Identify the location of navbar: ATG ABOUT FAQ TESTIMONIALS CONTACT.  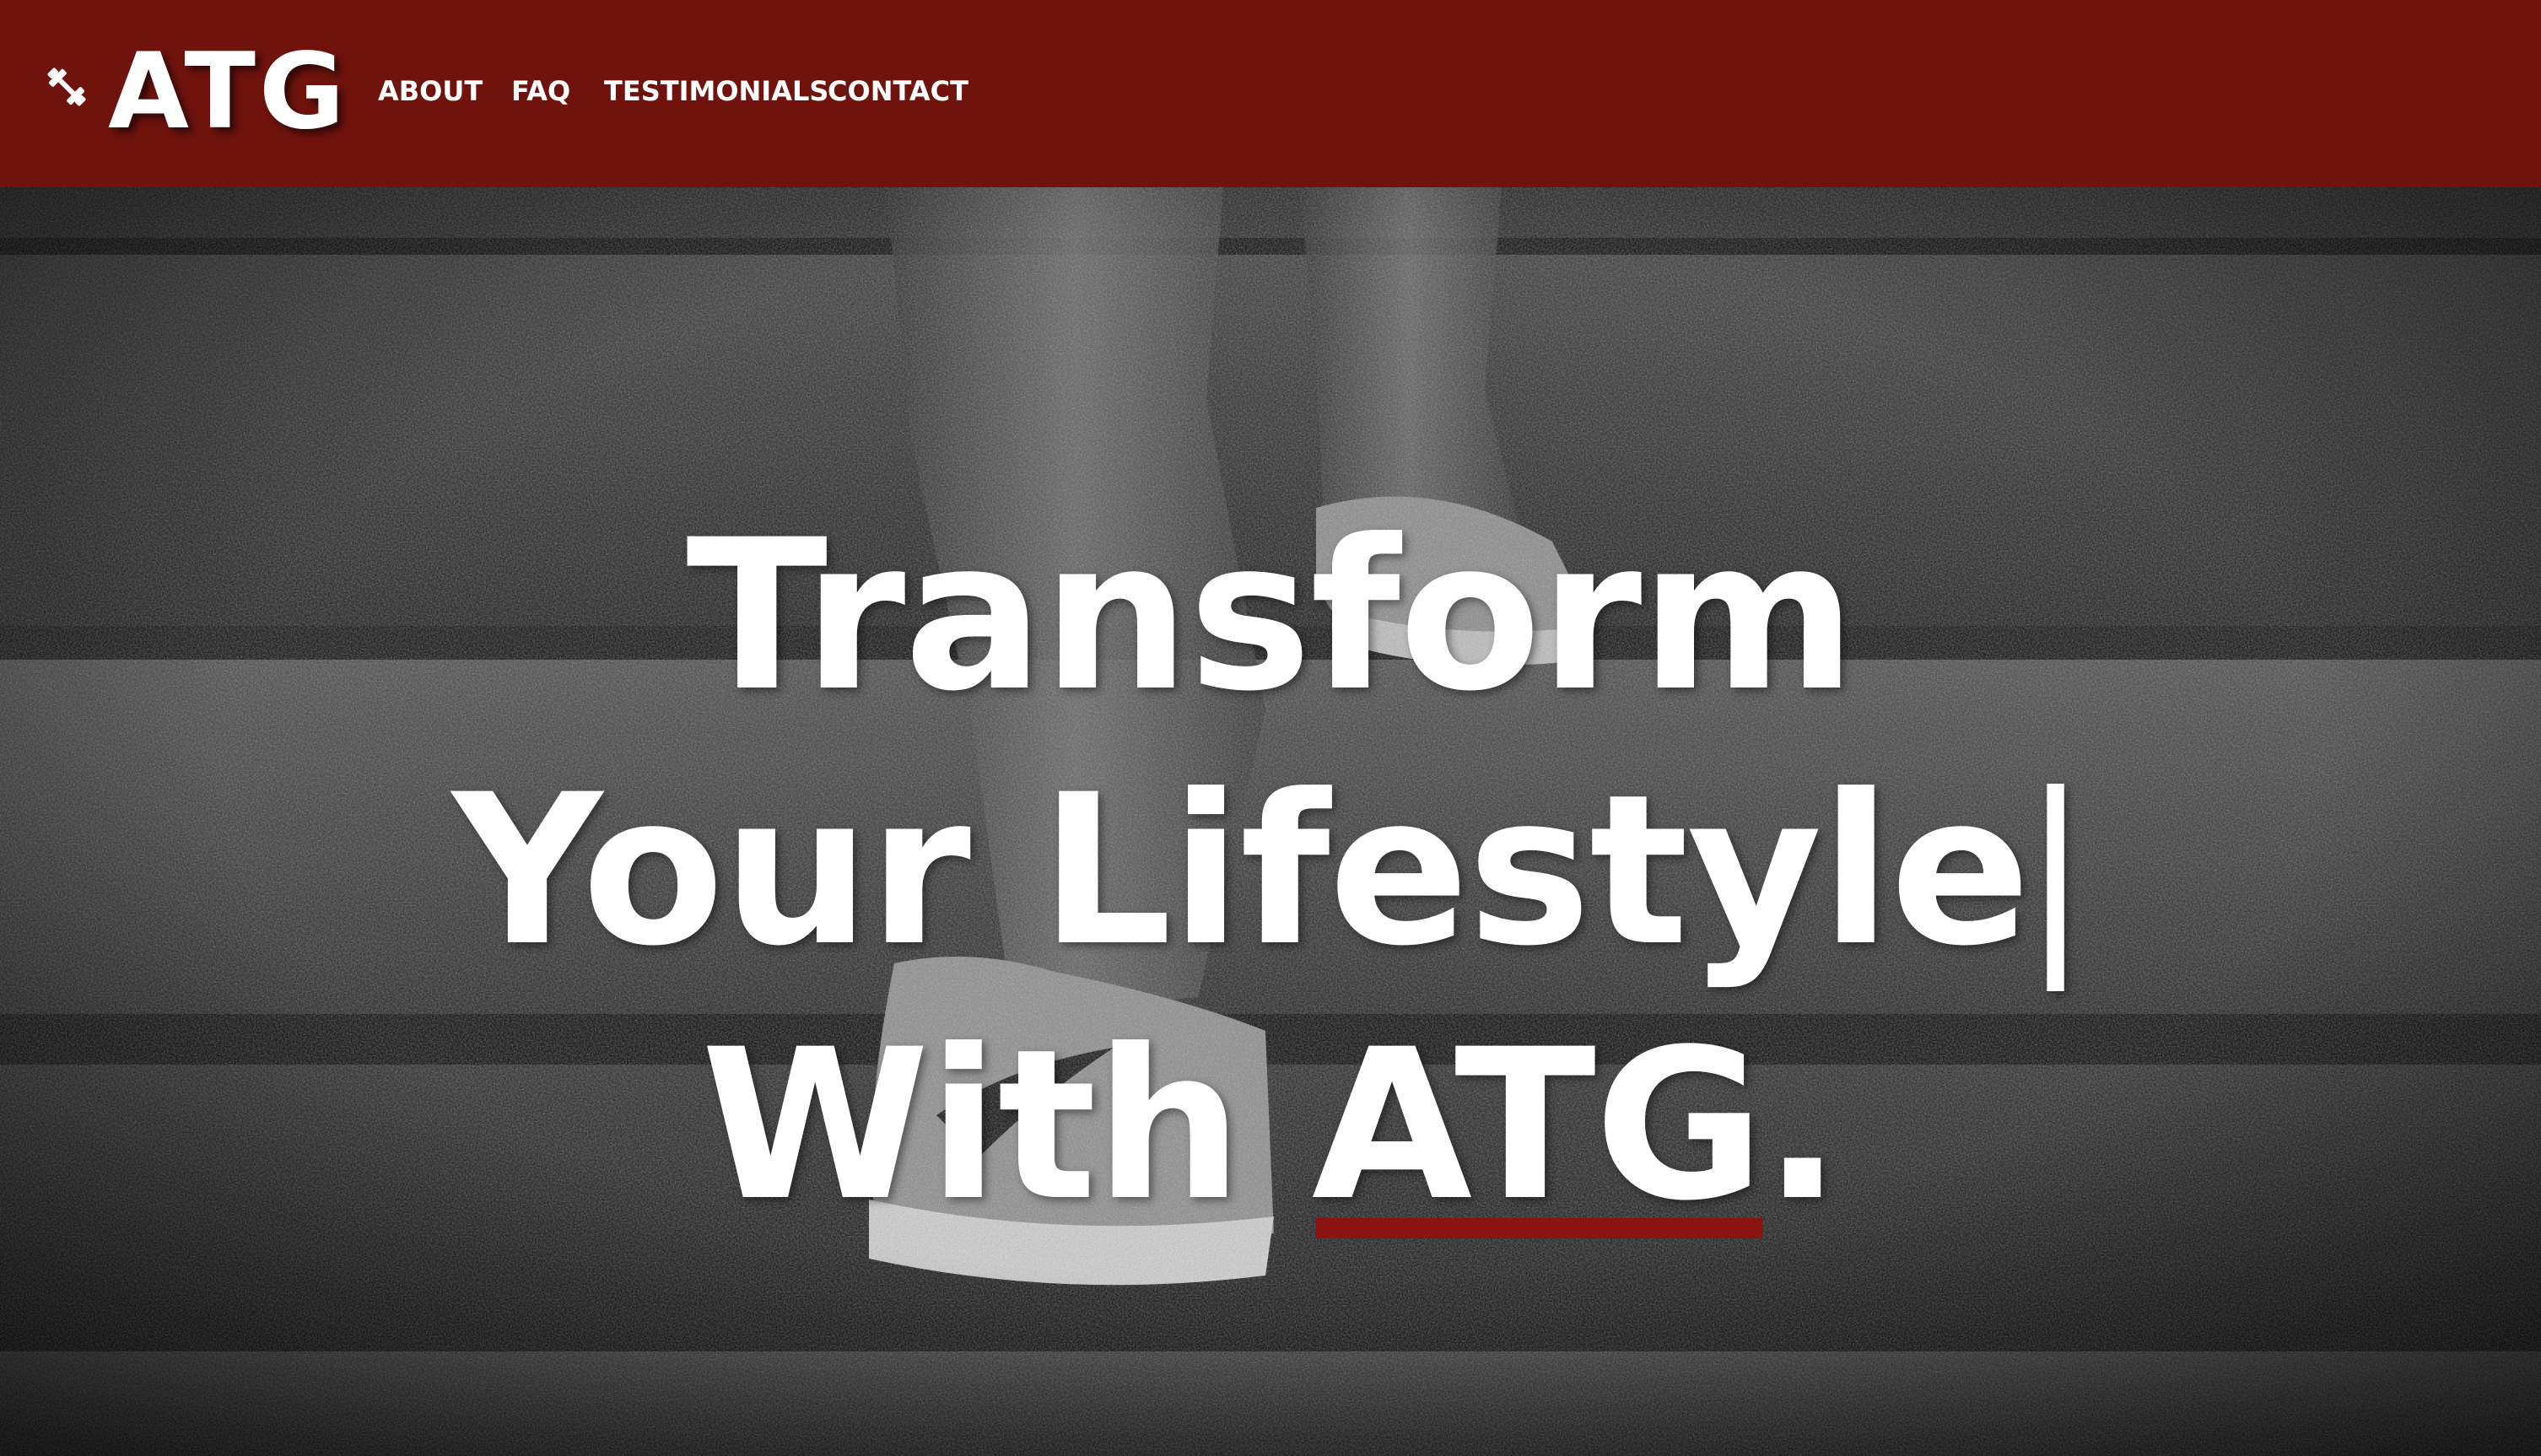
(1270, 94).